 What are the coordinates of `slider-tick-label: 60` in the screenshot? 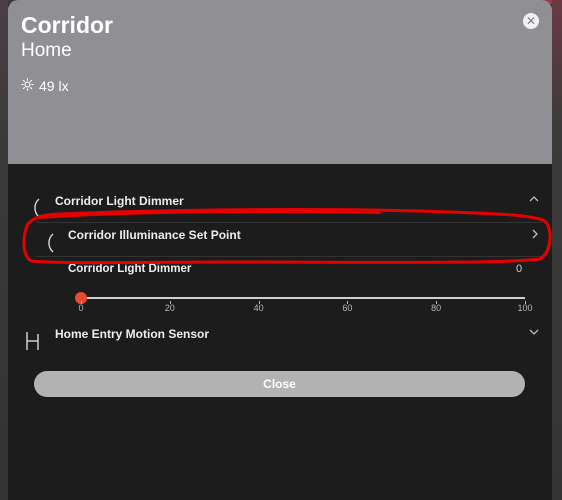 It's located at (347, 308).